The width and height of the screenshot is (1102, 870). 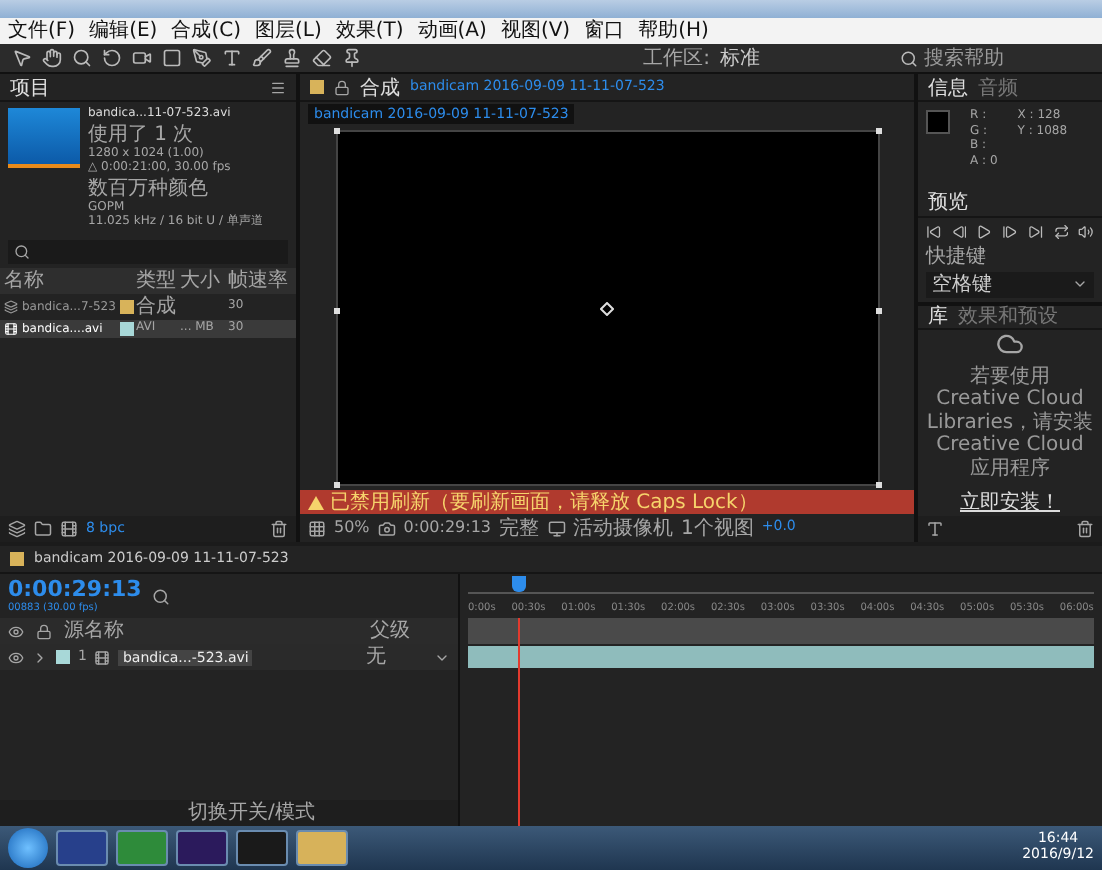 I want to click on camera-icon, so click(x=142, y=58).